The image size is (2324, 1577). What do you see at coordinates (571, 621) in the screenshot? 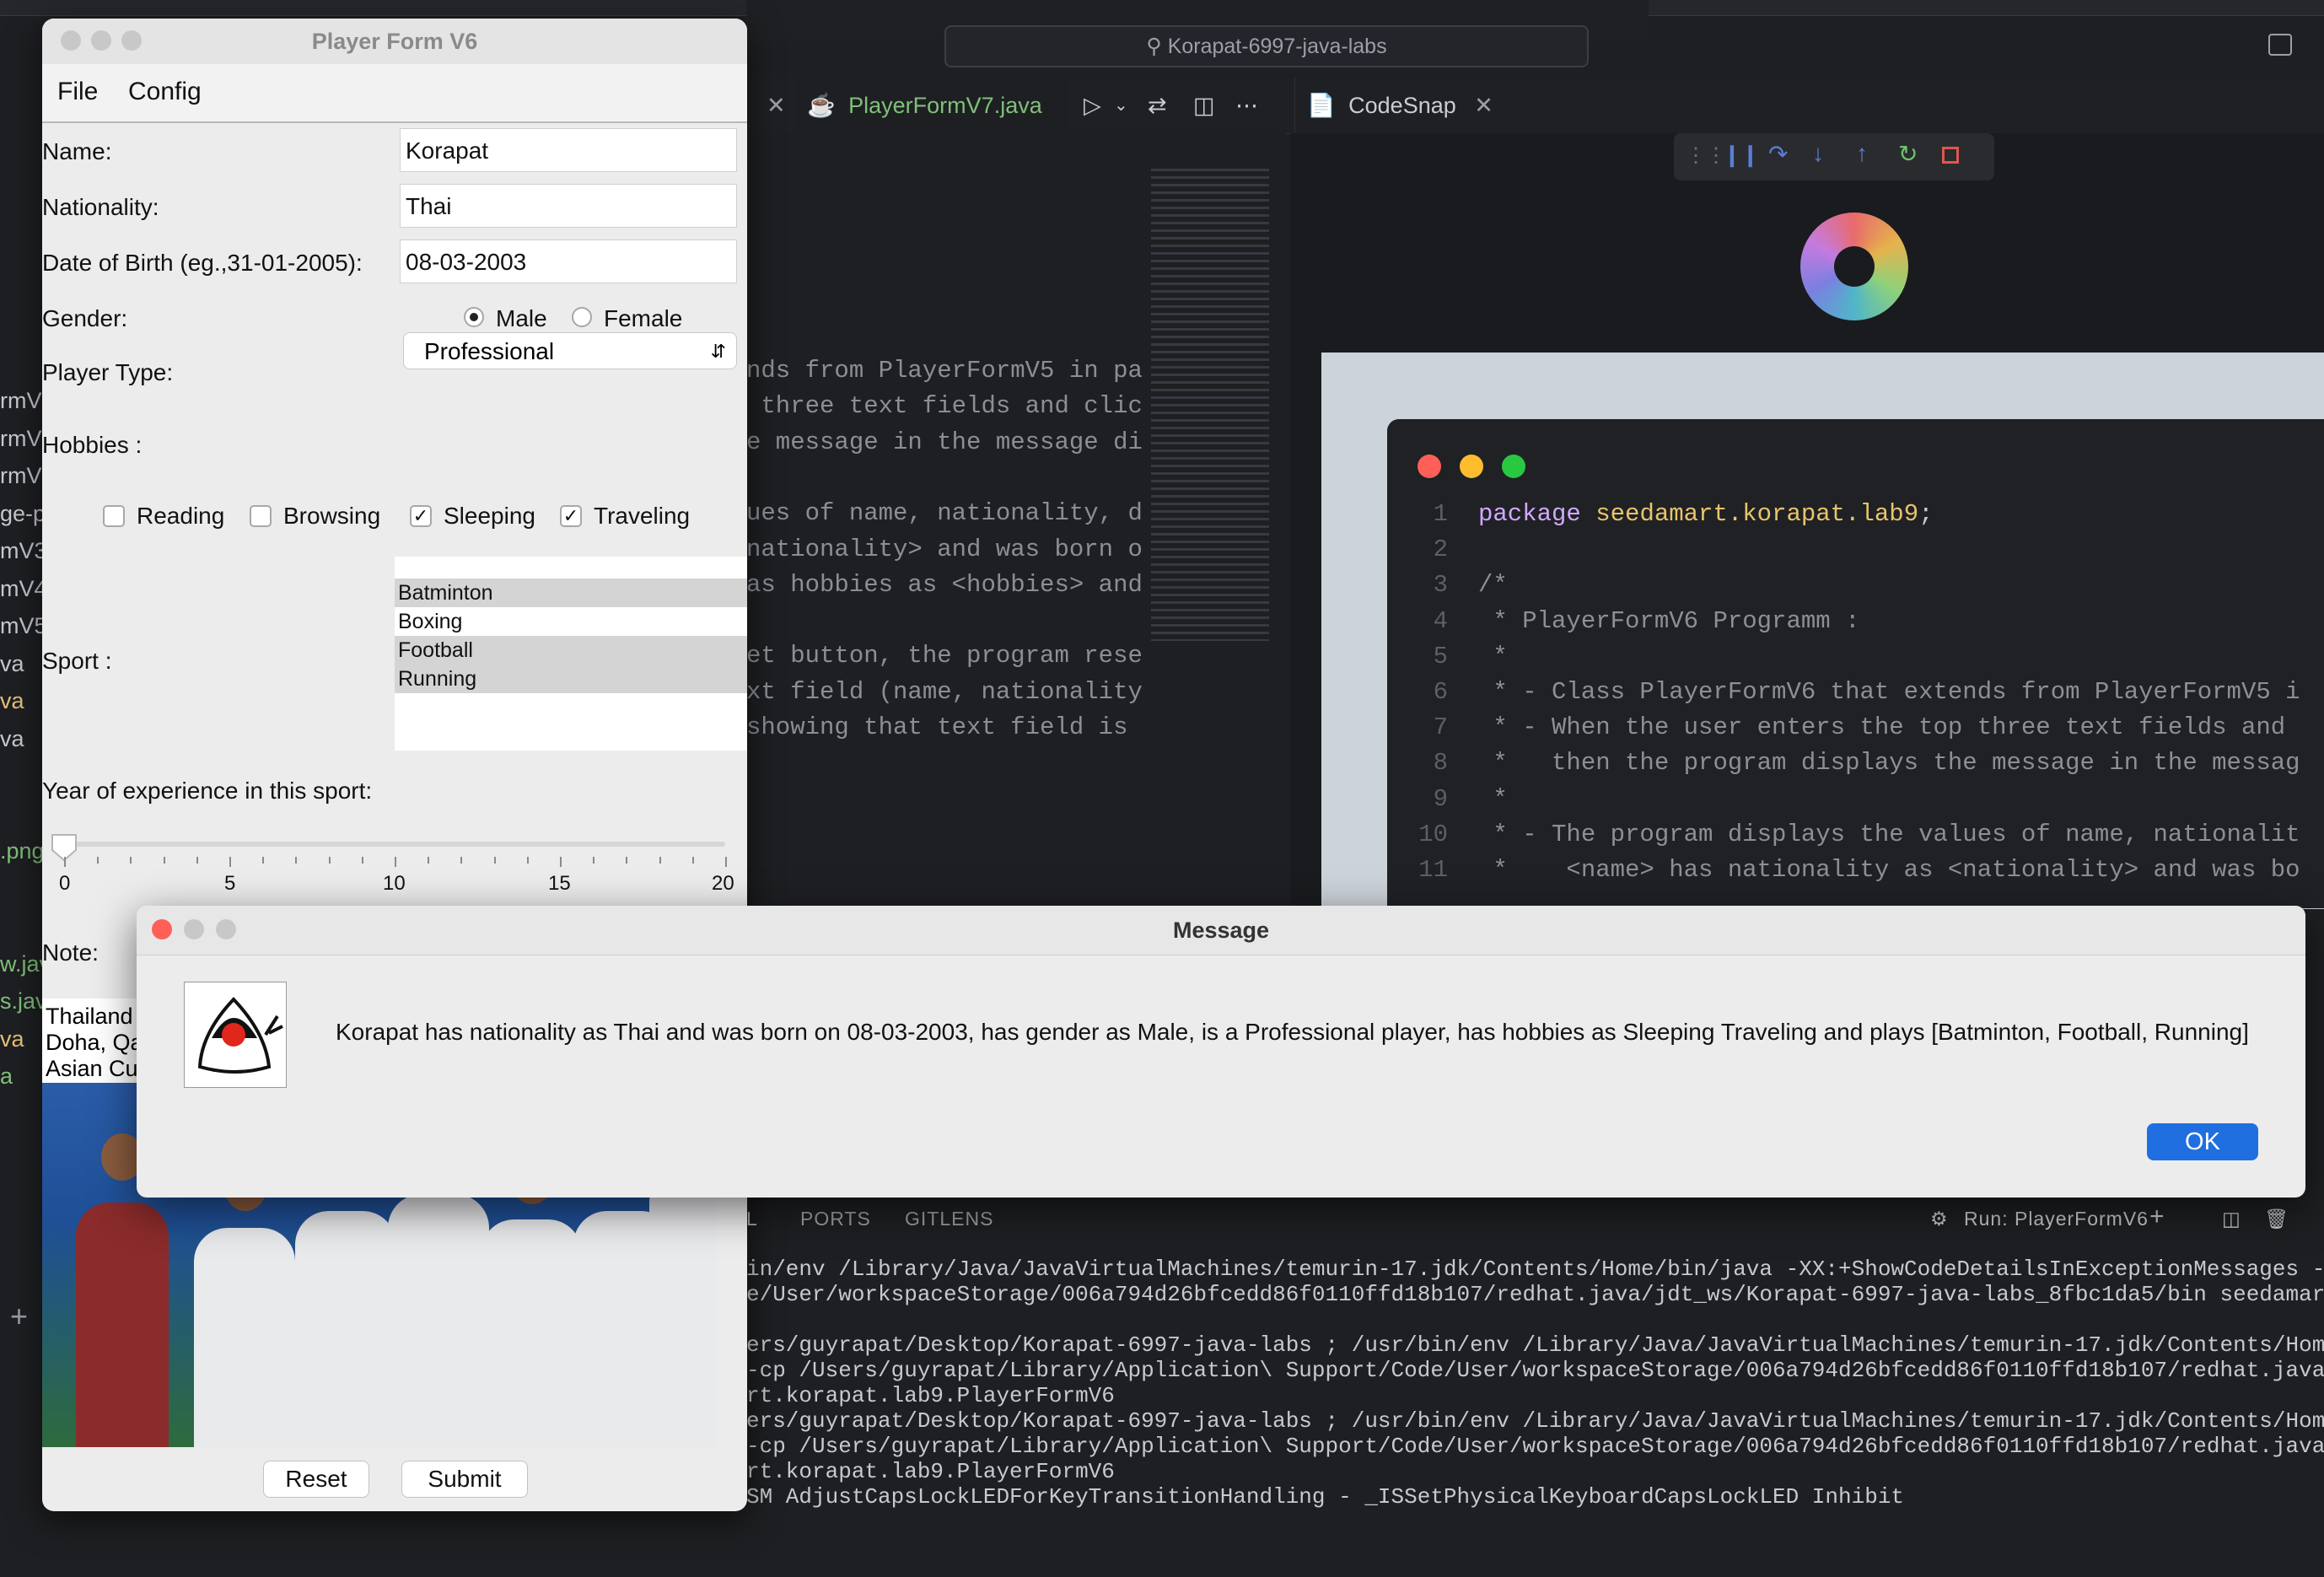
I see `sport-list-item: Boxing` at bounding box center [571, 621].